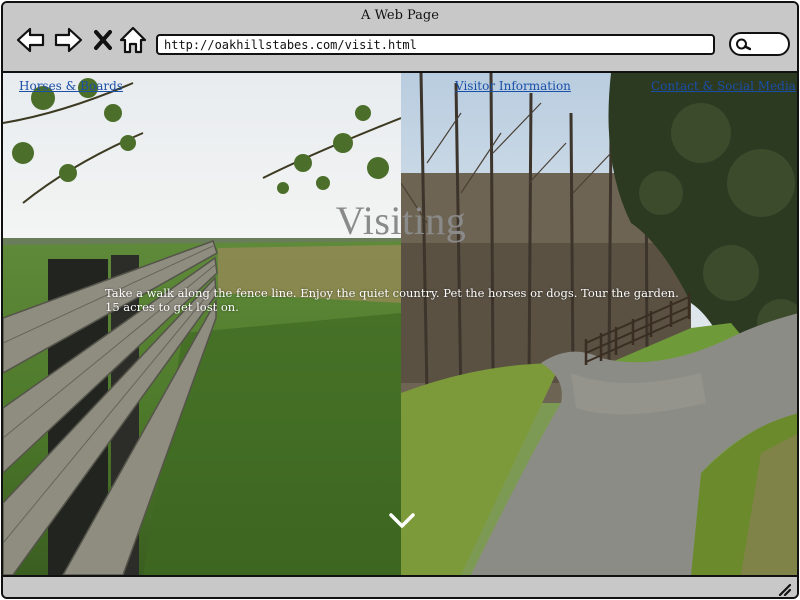 This screenshot has width=800, height=600. What do you see at coordinates (133, 40) in the screenshot?
I see `home-icon` at bounding box center [133, 40].